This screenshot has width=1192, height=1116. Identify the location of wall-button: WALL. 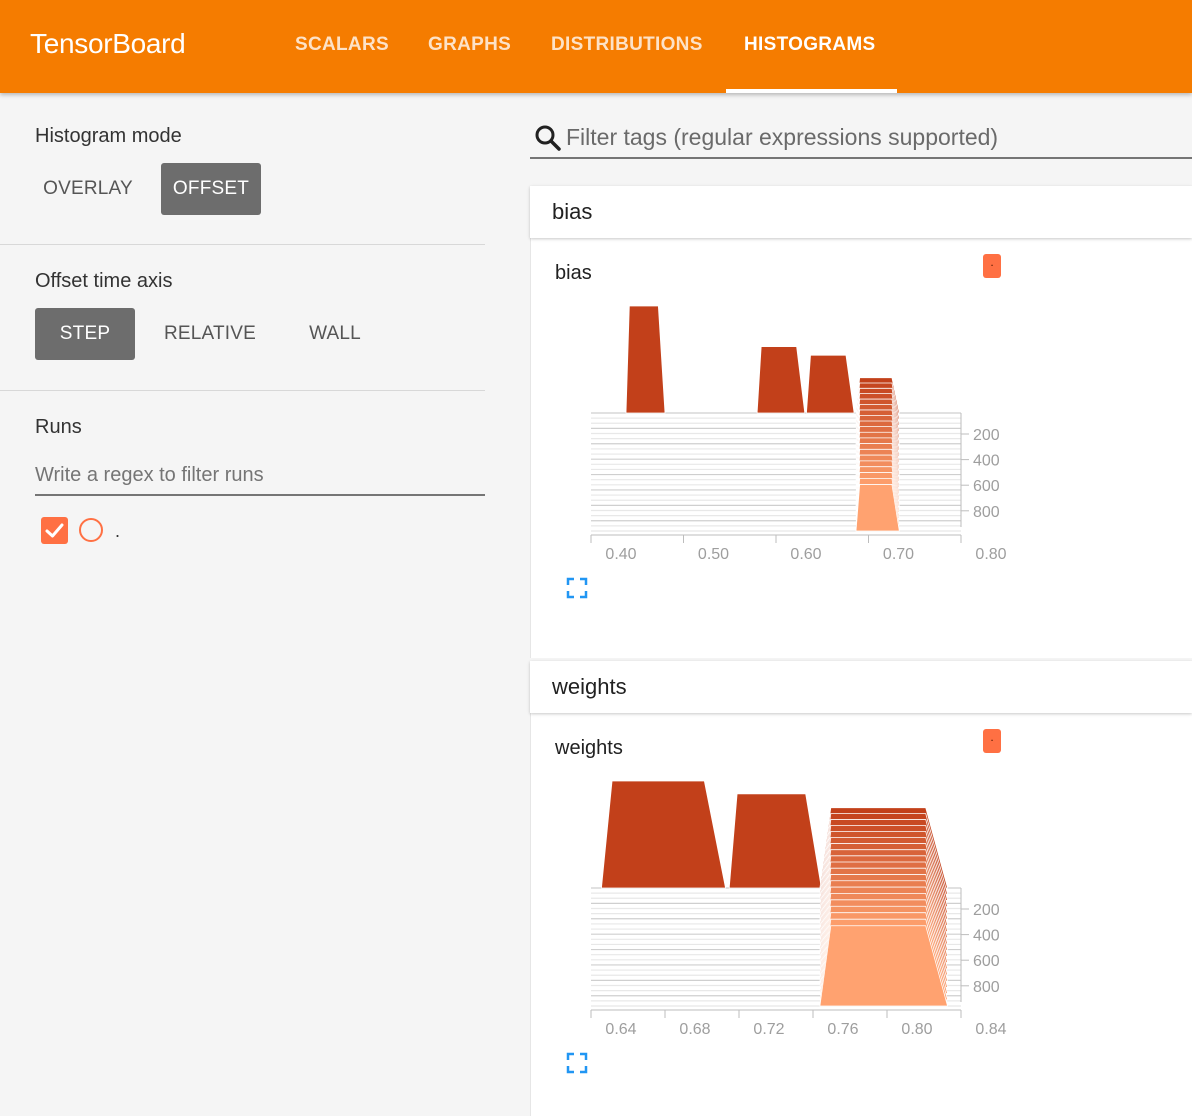
(335, 334).